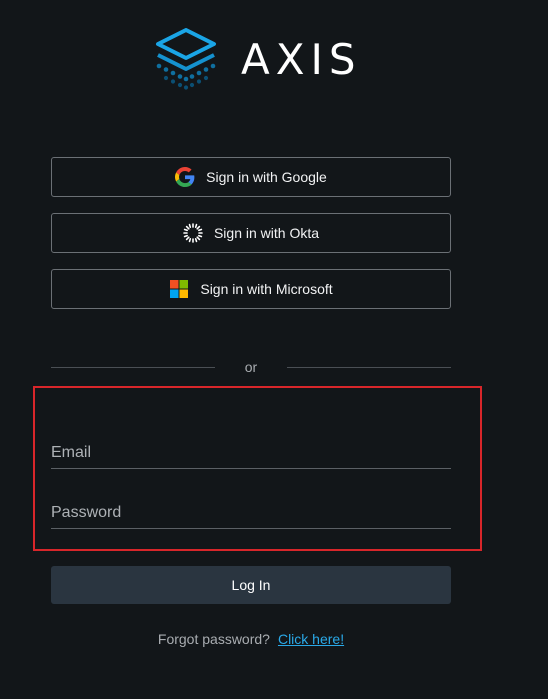  I want to click on or-divider: or, so click(251, 367).